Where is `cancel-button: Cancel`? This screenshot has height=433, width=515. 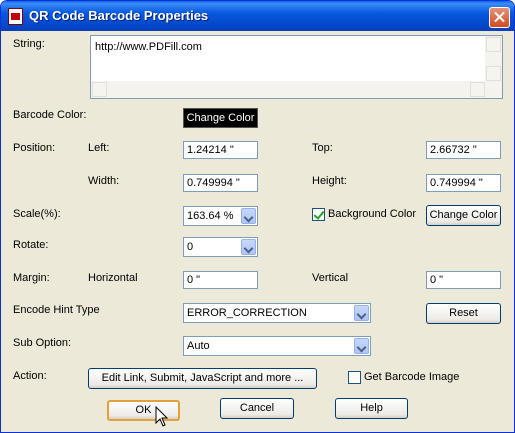 cancel-button: Cancel is located at coordinates (257, 408).